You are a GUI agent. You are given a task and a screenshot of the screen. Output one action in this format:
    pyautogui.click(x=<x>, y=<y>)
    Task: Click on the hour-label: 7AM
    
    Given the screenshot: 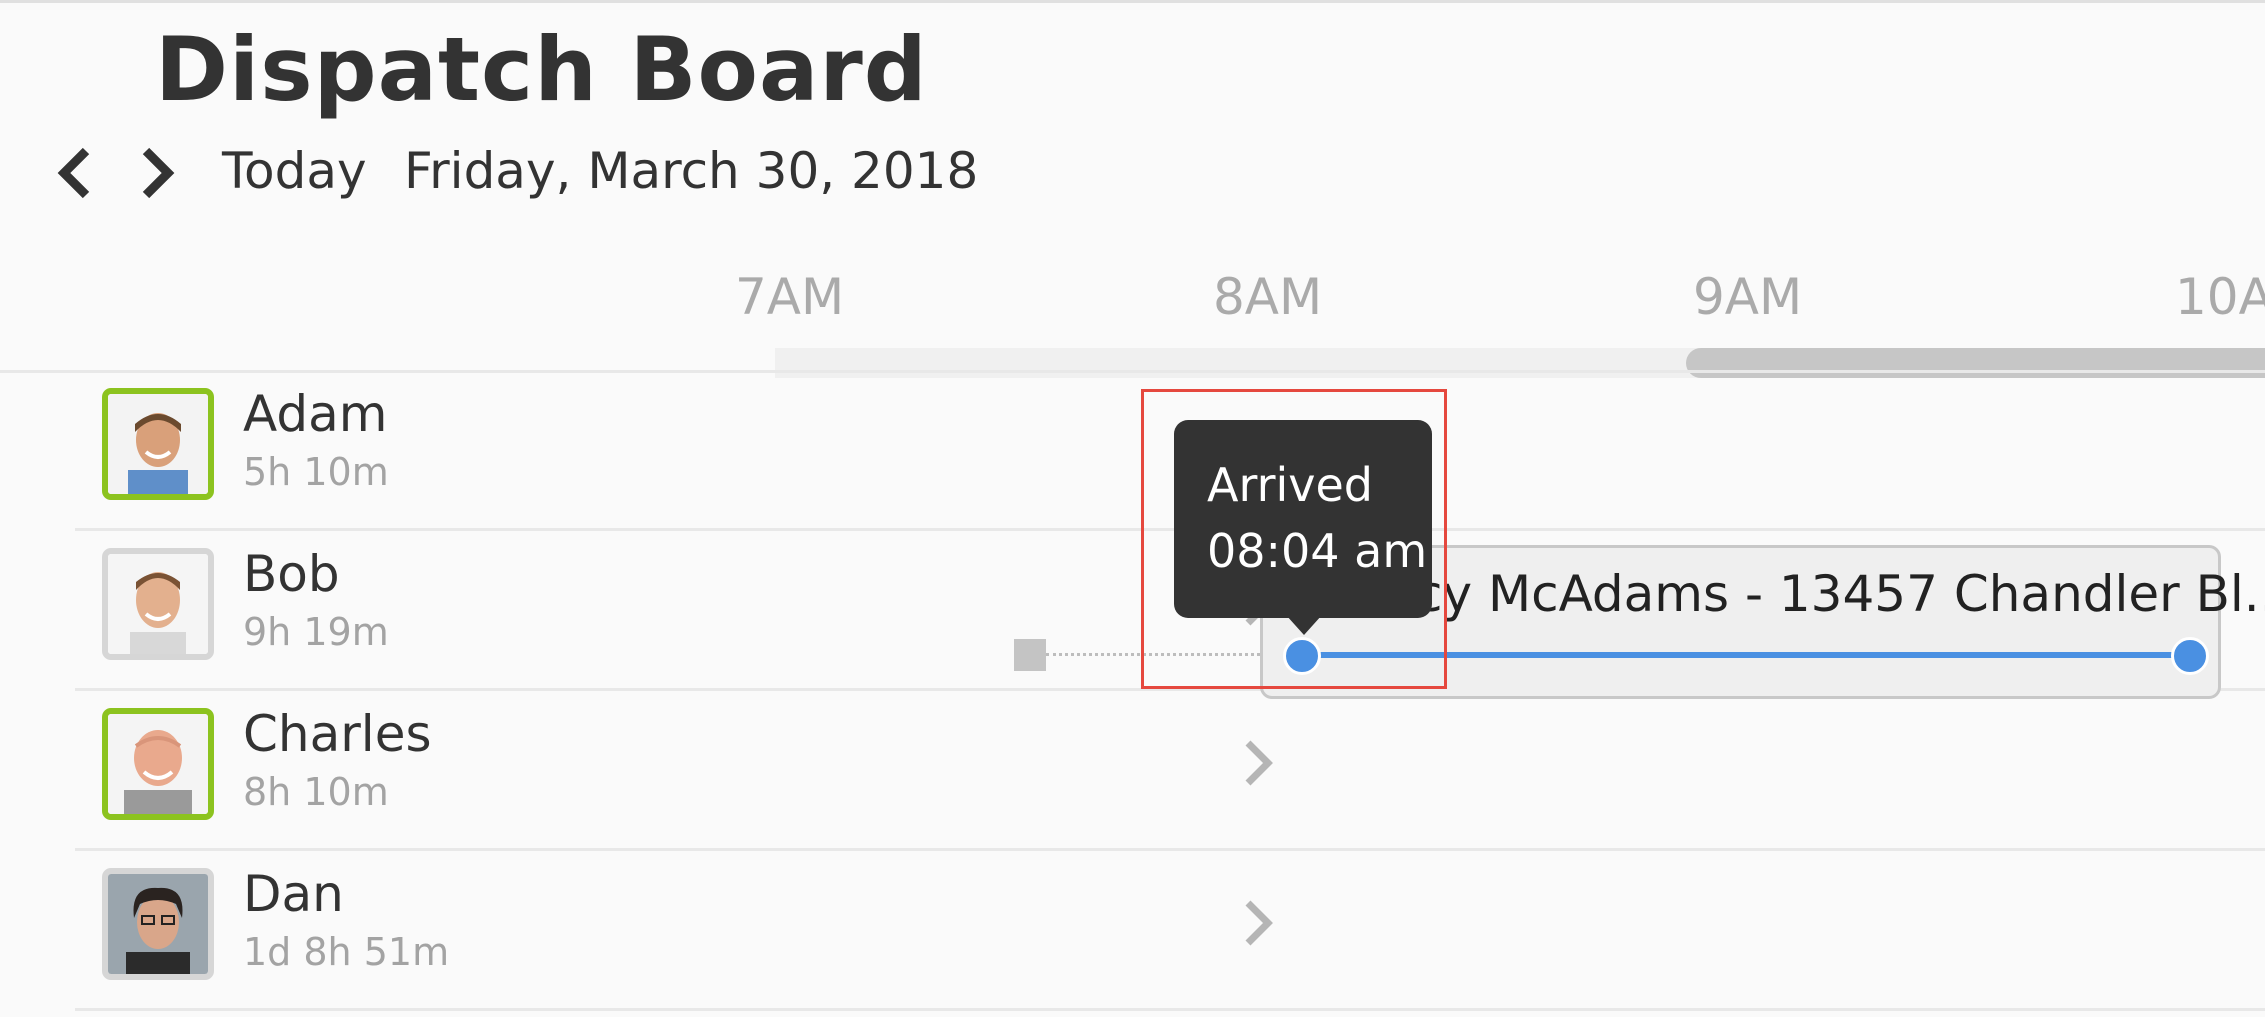 What is the action you would take?
    pyautogui.click(x=790, y=297)
    